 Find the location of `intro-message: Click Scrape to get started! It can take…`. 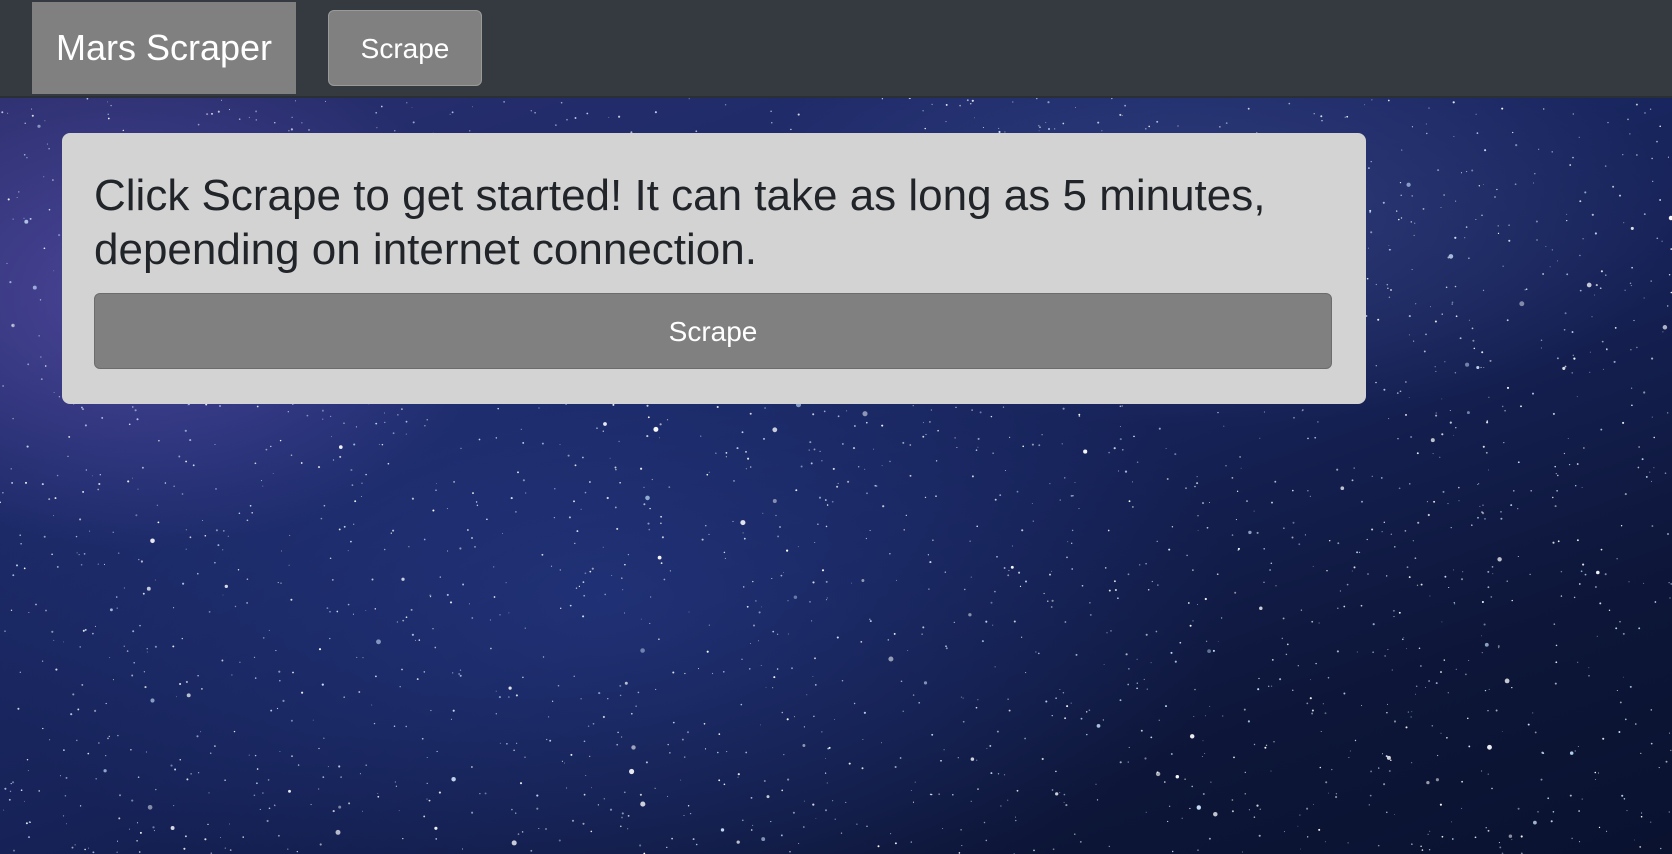

intro-message: Click Scrape to get started! It can take… is located at coordinates (680, 222).